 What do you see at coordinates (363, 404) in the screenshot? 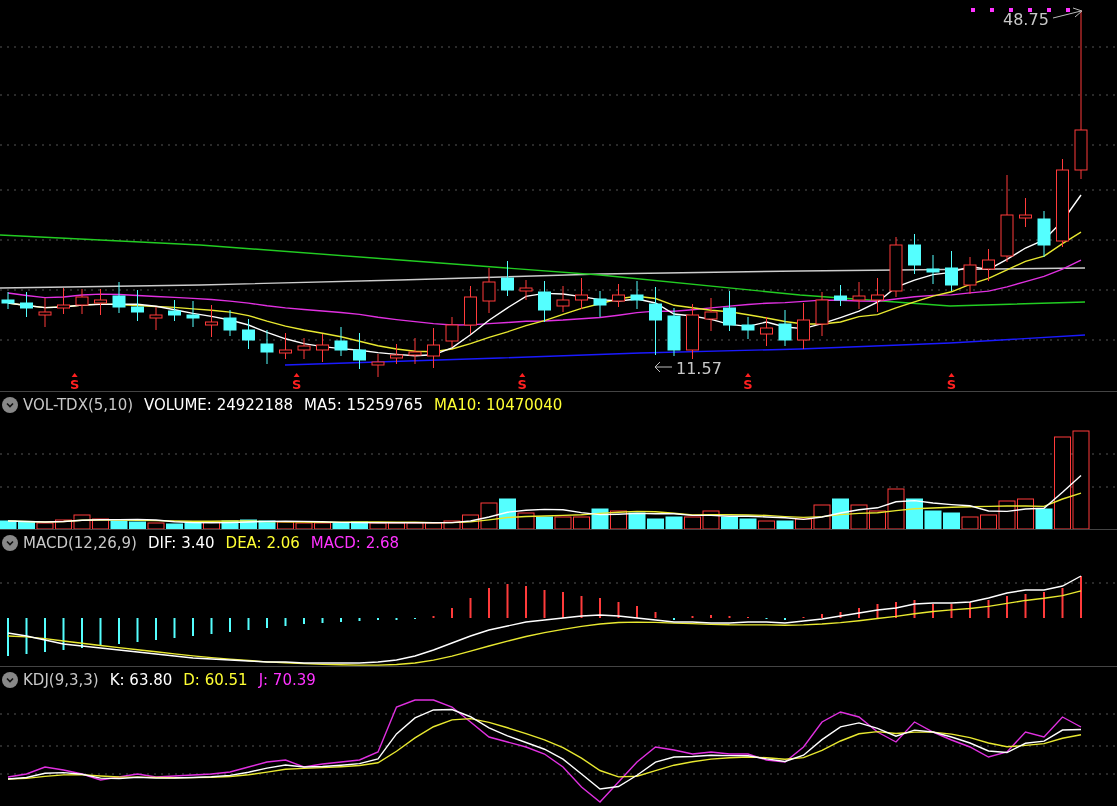
I see `indicator-value: MA5: 15259765` at bounding box center [363, 404].